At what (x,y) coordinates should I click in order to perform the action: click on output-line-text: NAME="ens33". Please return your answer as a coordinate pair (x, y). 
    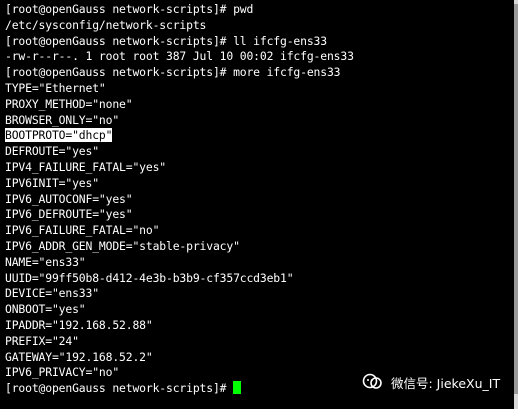
    Looking at the image, I should click on (45, 261).